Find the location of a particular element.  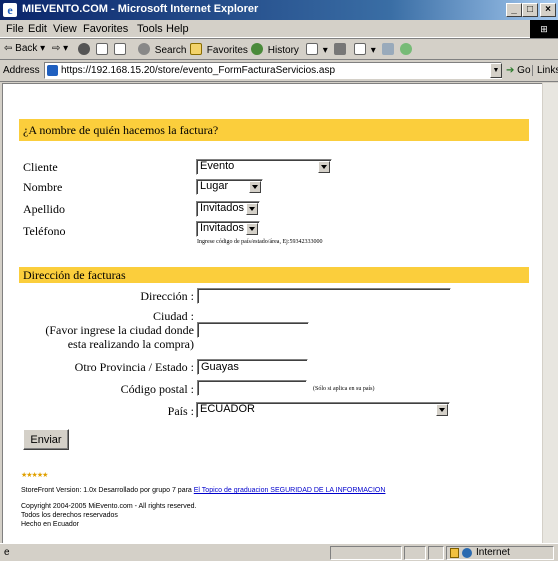

billing-address-heading: Dirección de facturas is located at coordinates (274, 275).